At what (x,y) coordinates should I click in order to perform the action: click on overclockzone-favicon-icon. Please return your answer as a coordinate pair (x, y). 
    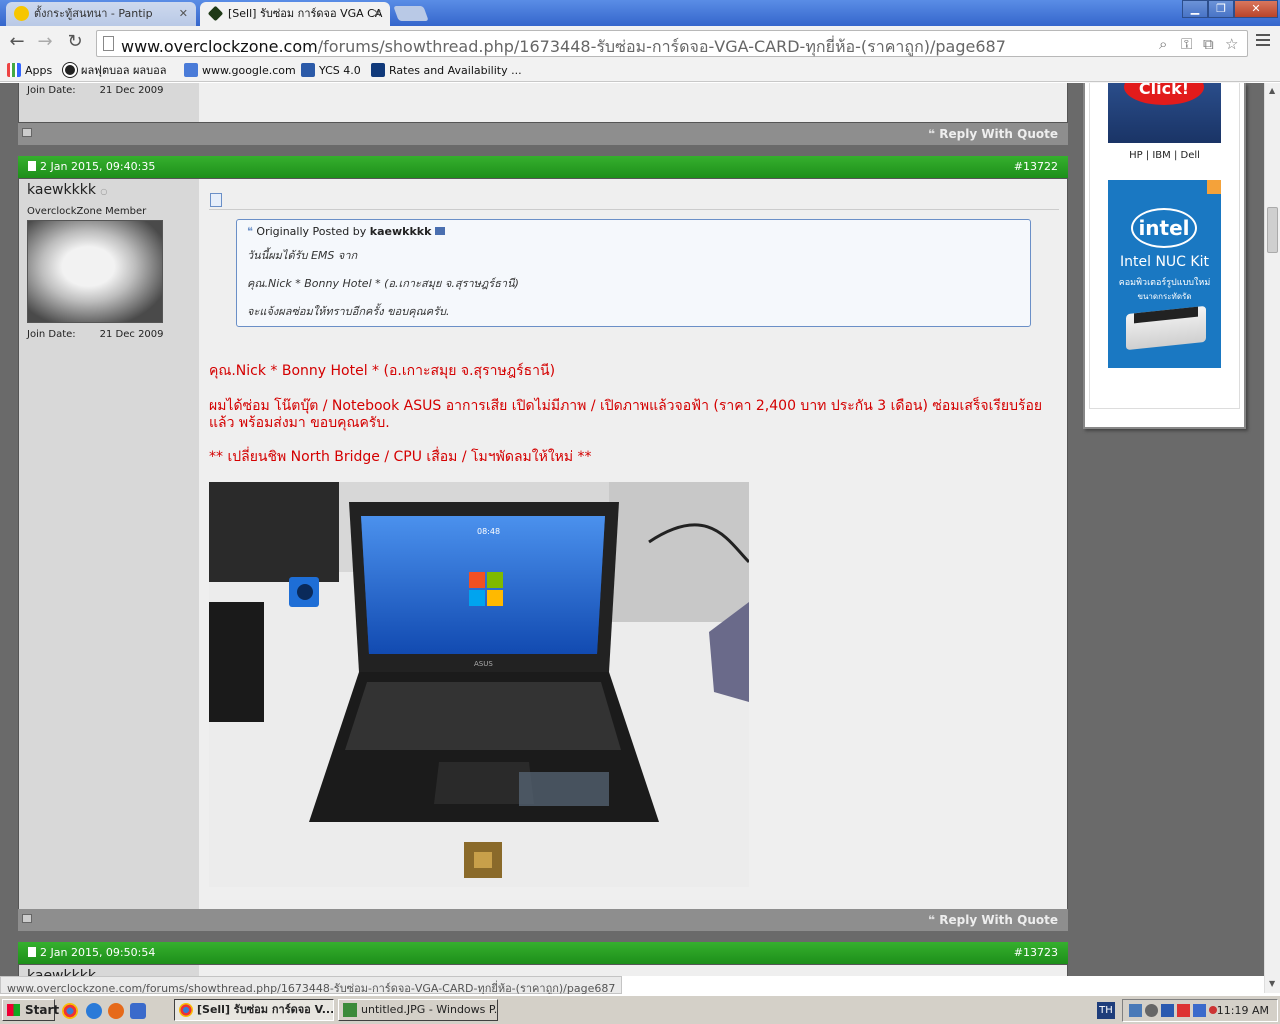
    Looking at the image, I should click on (215, 13).